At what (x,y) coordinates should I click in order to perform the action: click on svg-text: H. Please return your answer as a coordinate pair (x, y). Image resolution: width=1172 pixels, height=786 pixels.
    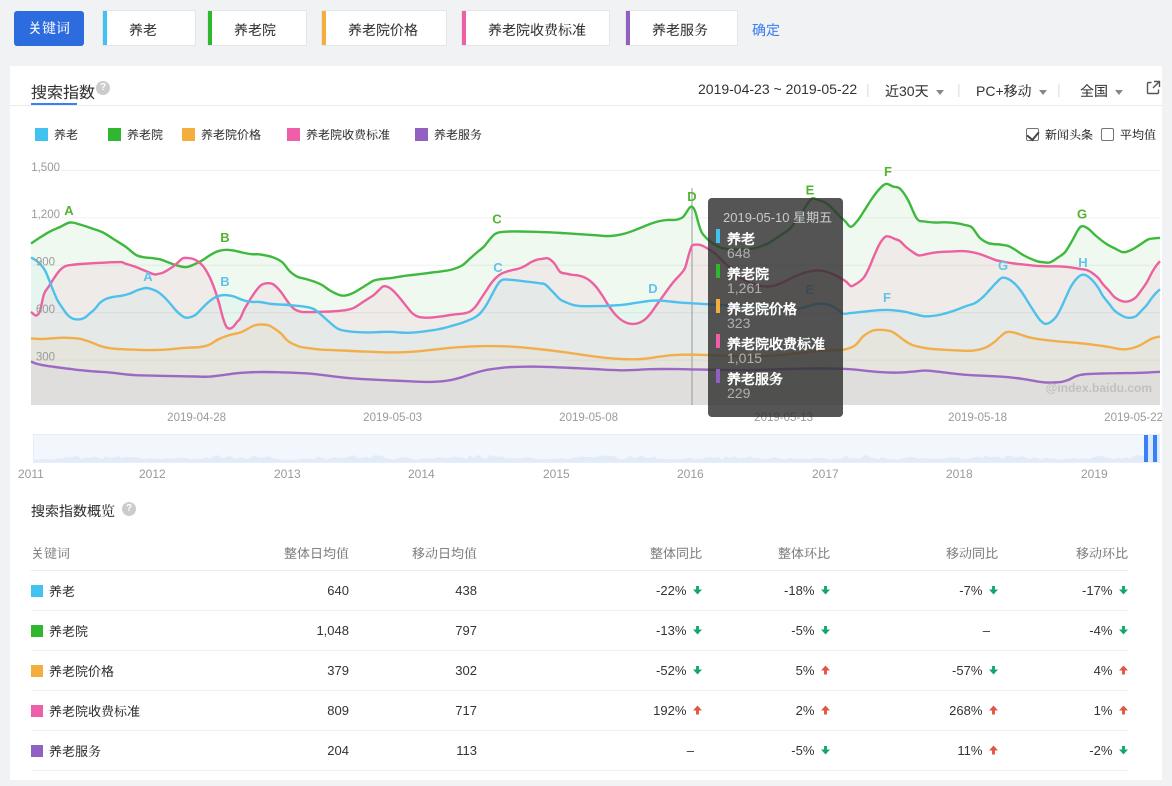
    Looking at the image, I should click on (1082, 262).